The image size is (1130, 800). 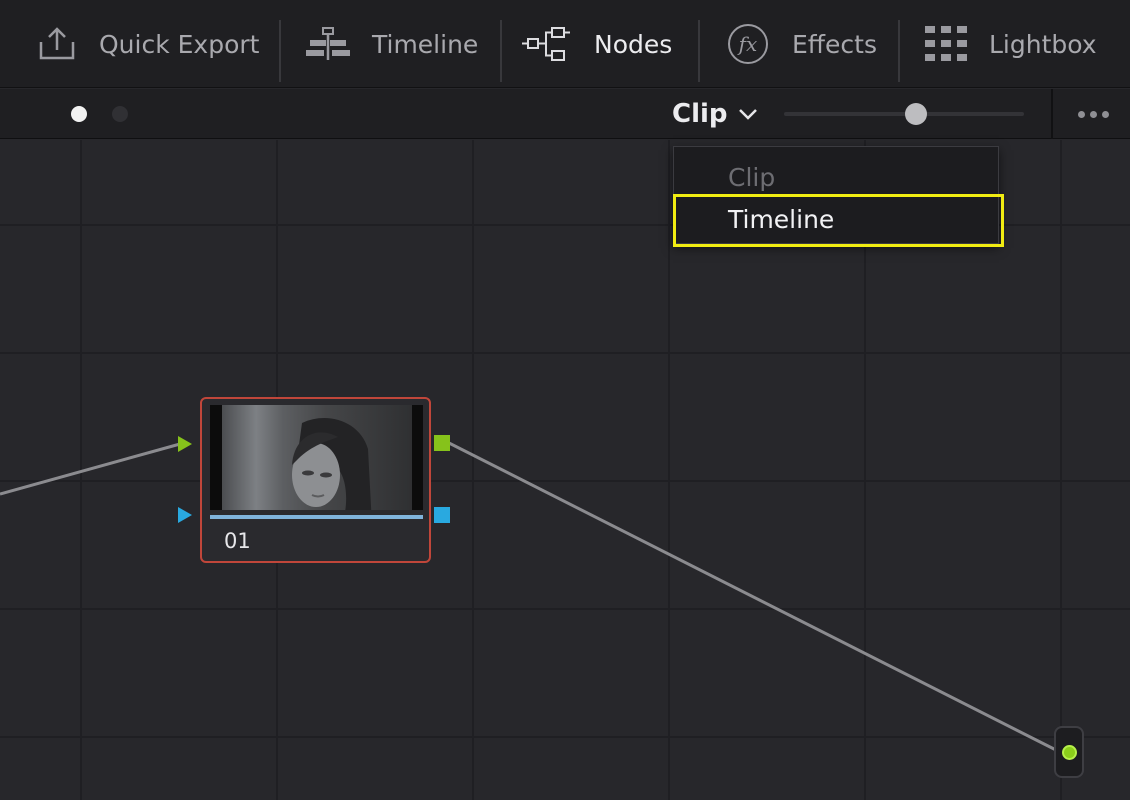 I want to click on quick-export-label: Quick Export, so click(x=179, y=44).